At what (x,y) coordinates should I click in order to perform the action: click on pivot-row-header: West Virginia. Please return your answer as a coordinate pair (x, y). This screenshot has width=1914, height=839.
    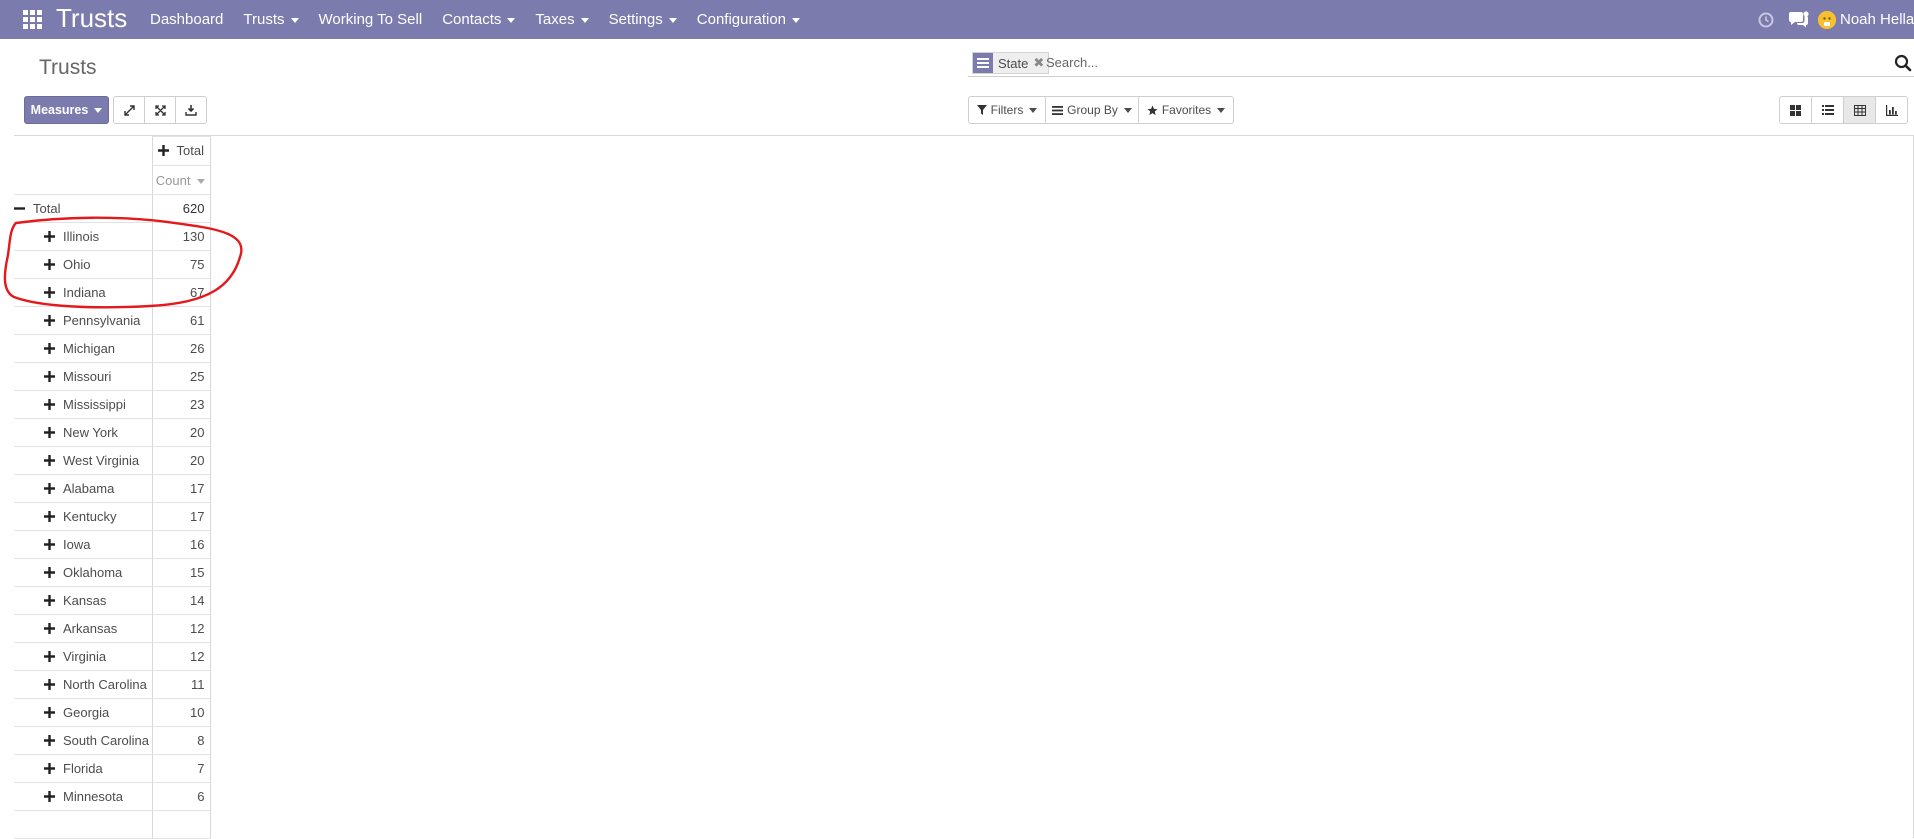
    Looking at the image, I should click on (83, 460).